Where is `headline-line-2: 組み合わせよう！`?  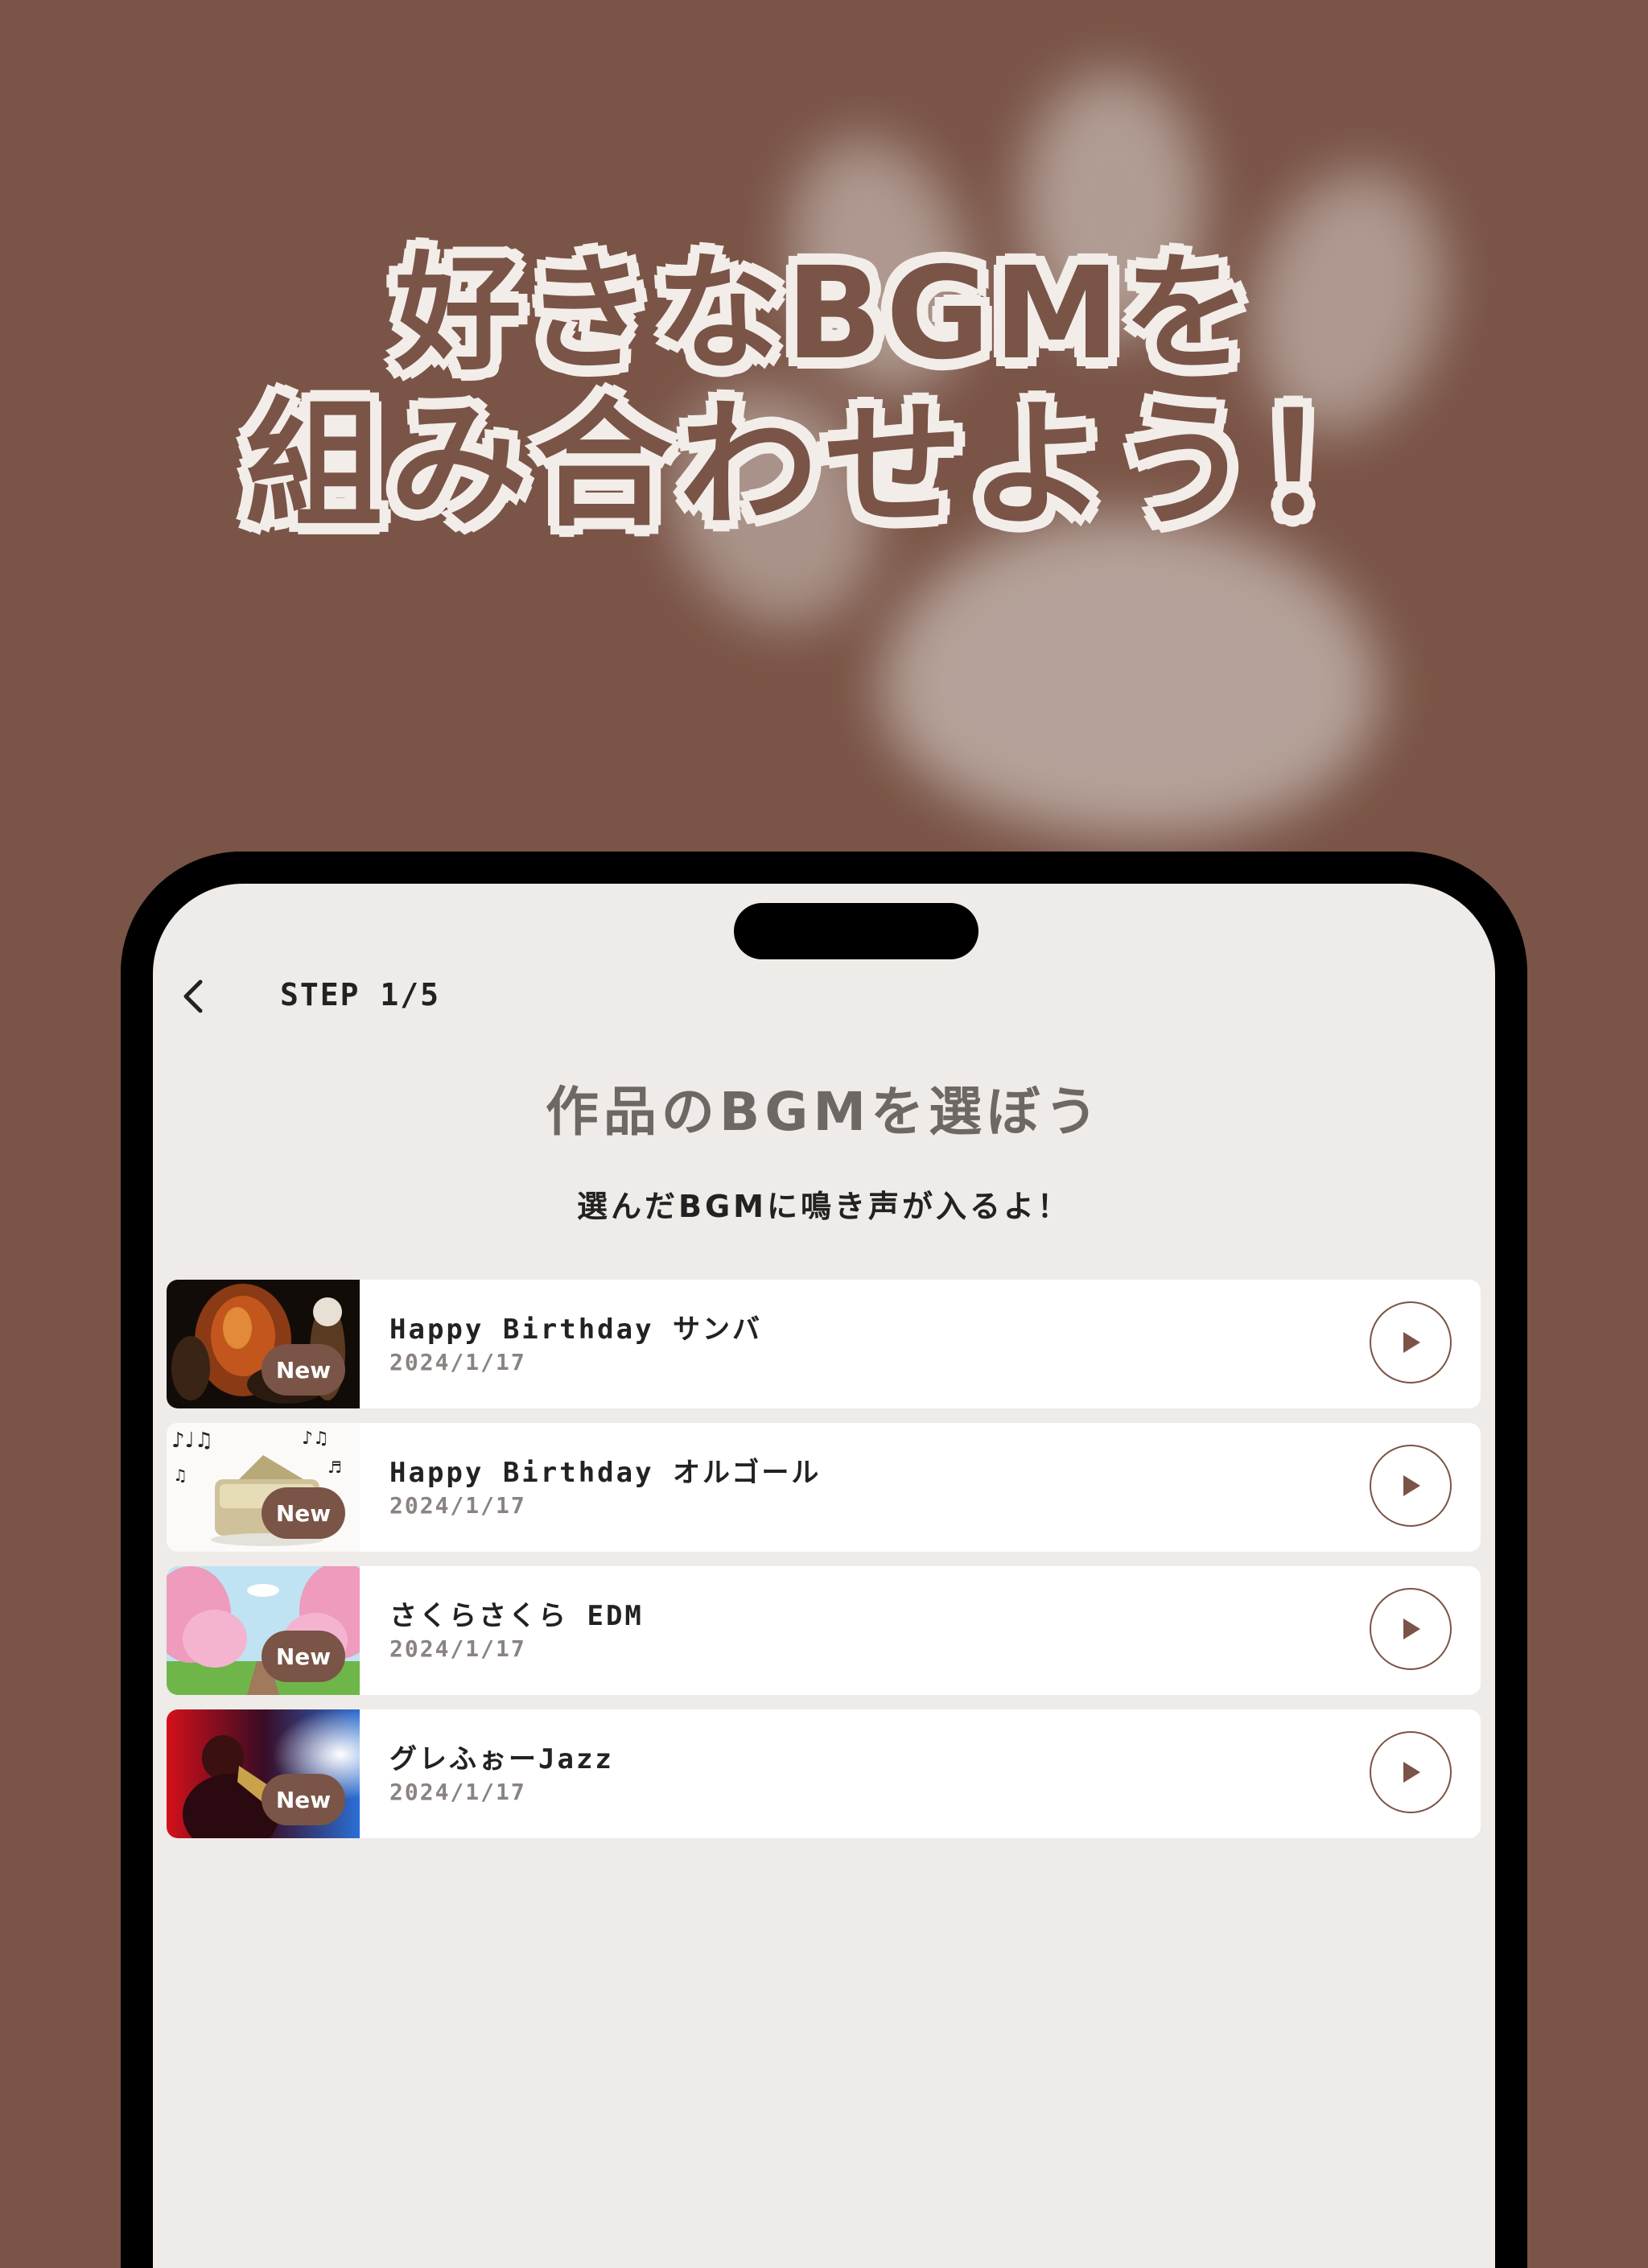
headline-line-2: 組み合わせよう！ is located at coordinates (824, 465).